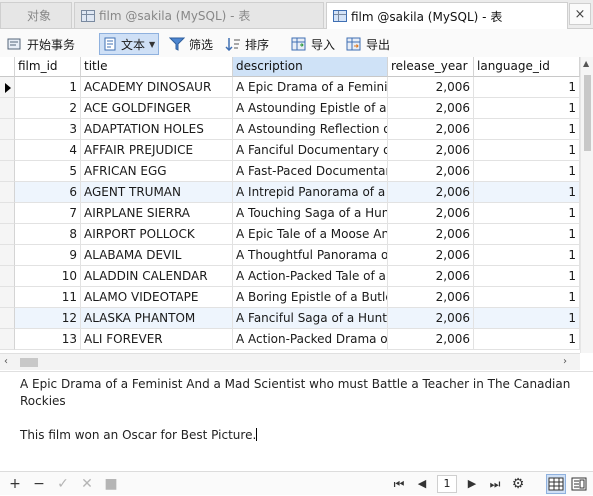  Describe the element at coordinates (41, 44) in the screenshot. I see `begin-transaction-button: 开始事务` at that location.